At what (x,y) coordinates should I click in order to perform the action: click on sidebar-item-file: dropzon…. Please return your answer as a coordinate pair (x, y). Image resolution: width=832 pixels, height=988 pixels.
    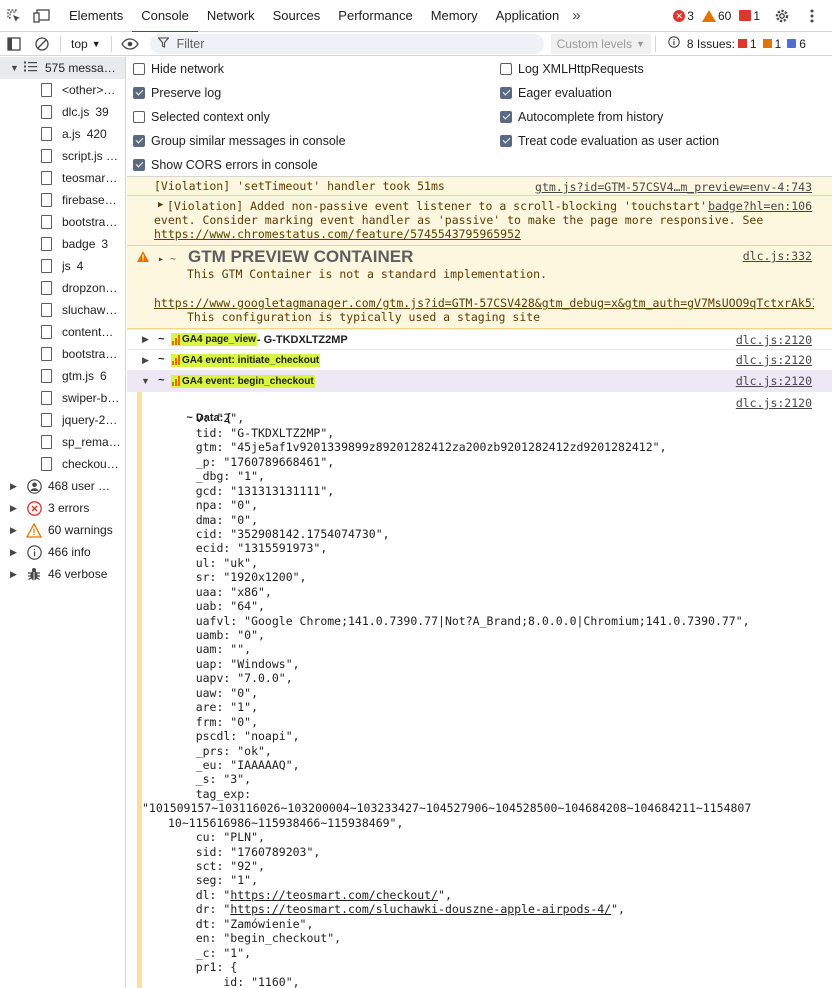
    Looking at the image, I should click on (62, 288).